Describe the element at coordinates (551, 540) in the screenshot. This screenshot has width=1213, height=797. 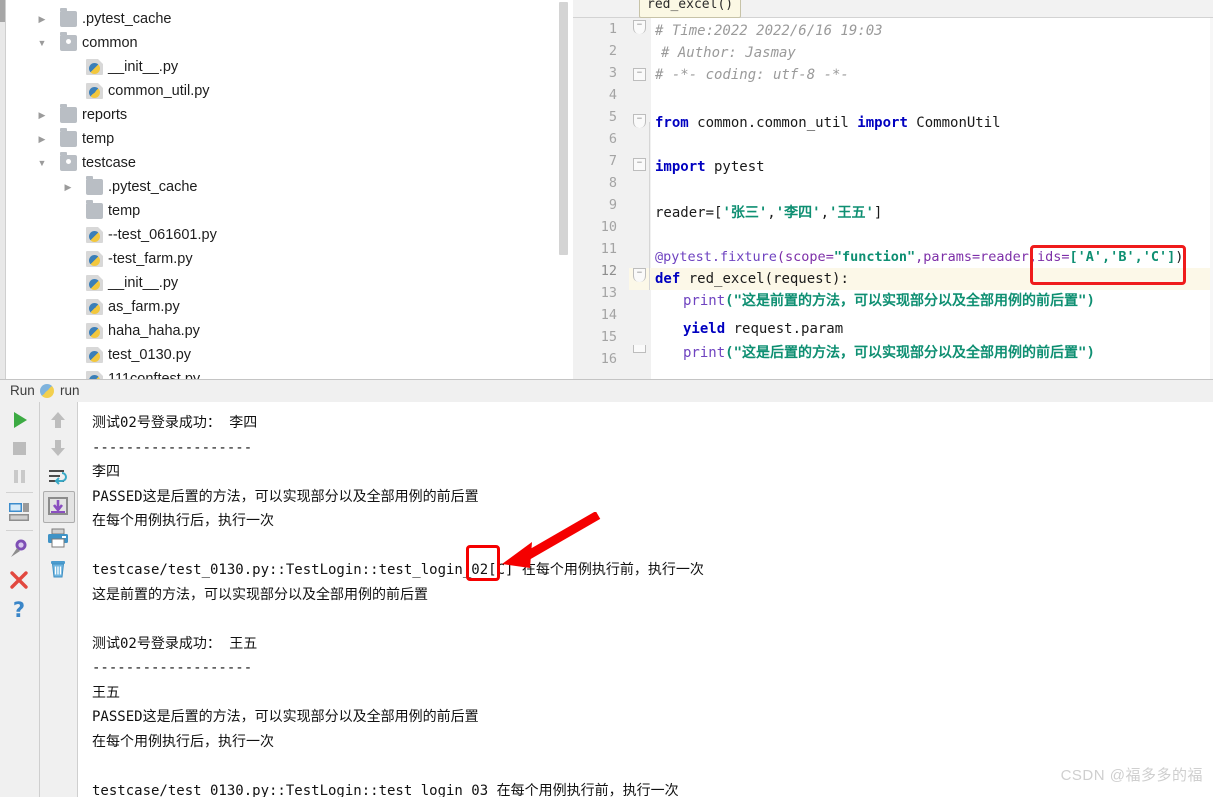
I see `red-arrow-icon` at that location.